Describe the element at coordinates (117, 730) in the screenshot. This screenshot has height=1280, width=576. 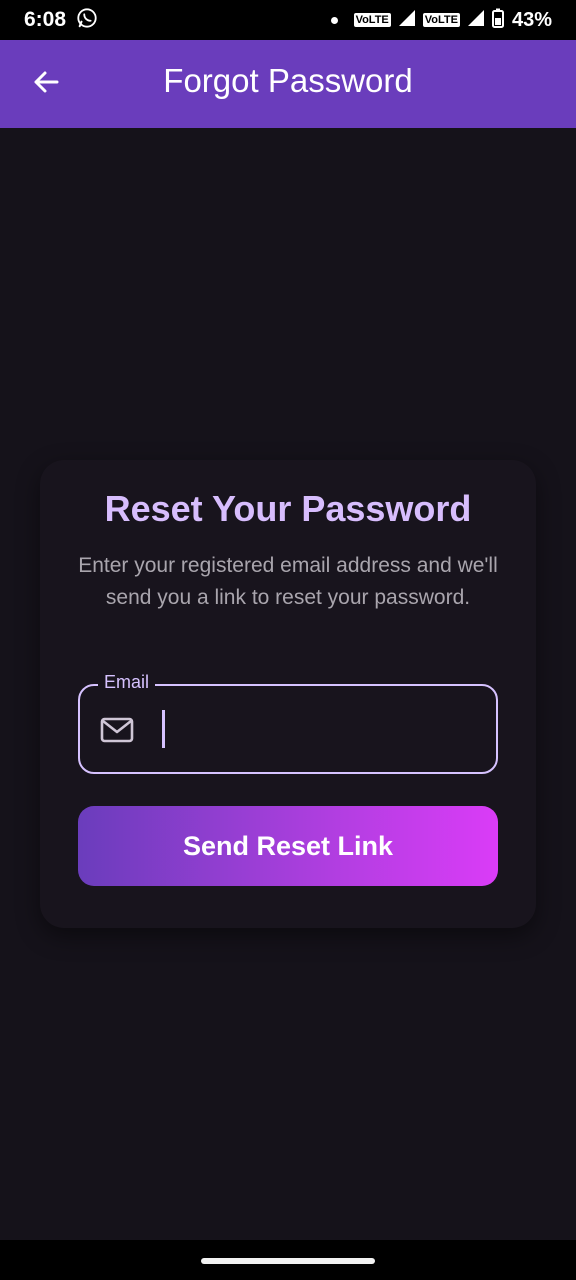
I see `mail-icon` at that location.